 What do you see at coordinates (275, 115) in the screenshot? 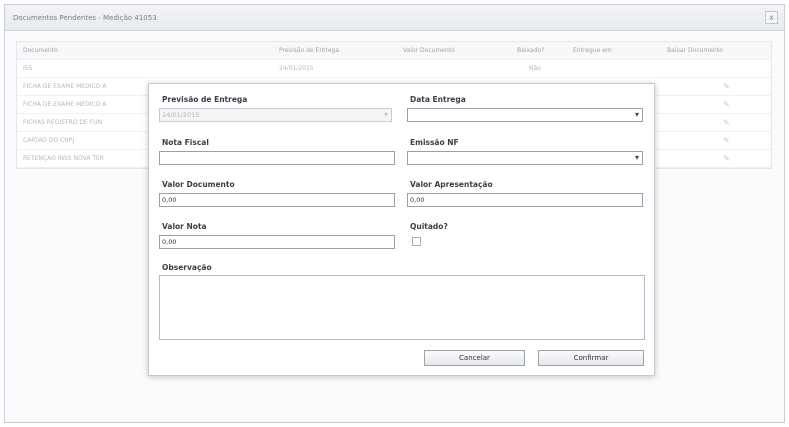
I see `previsao-field: 24/01/2015` at bounding box center [275, 115].